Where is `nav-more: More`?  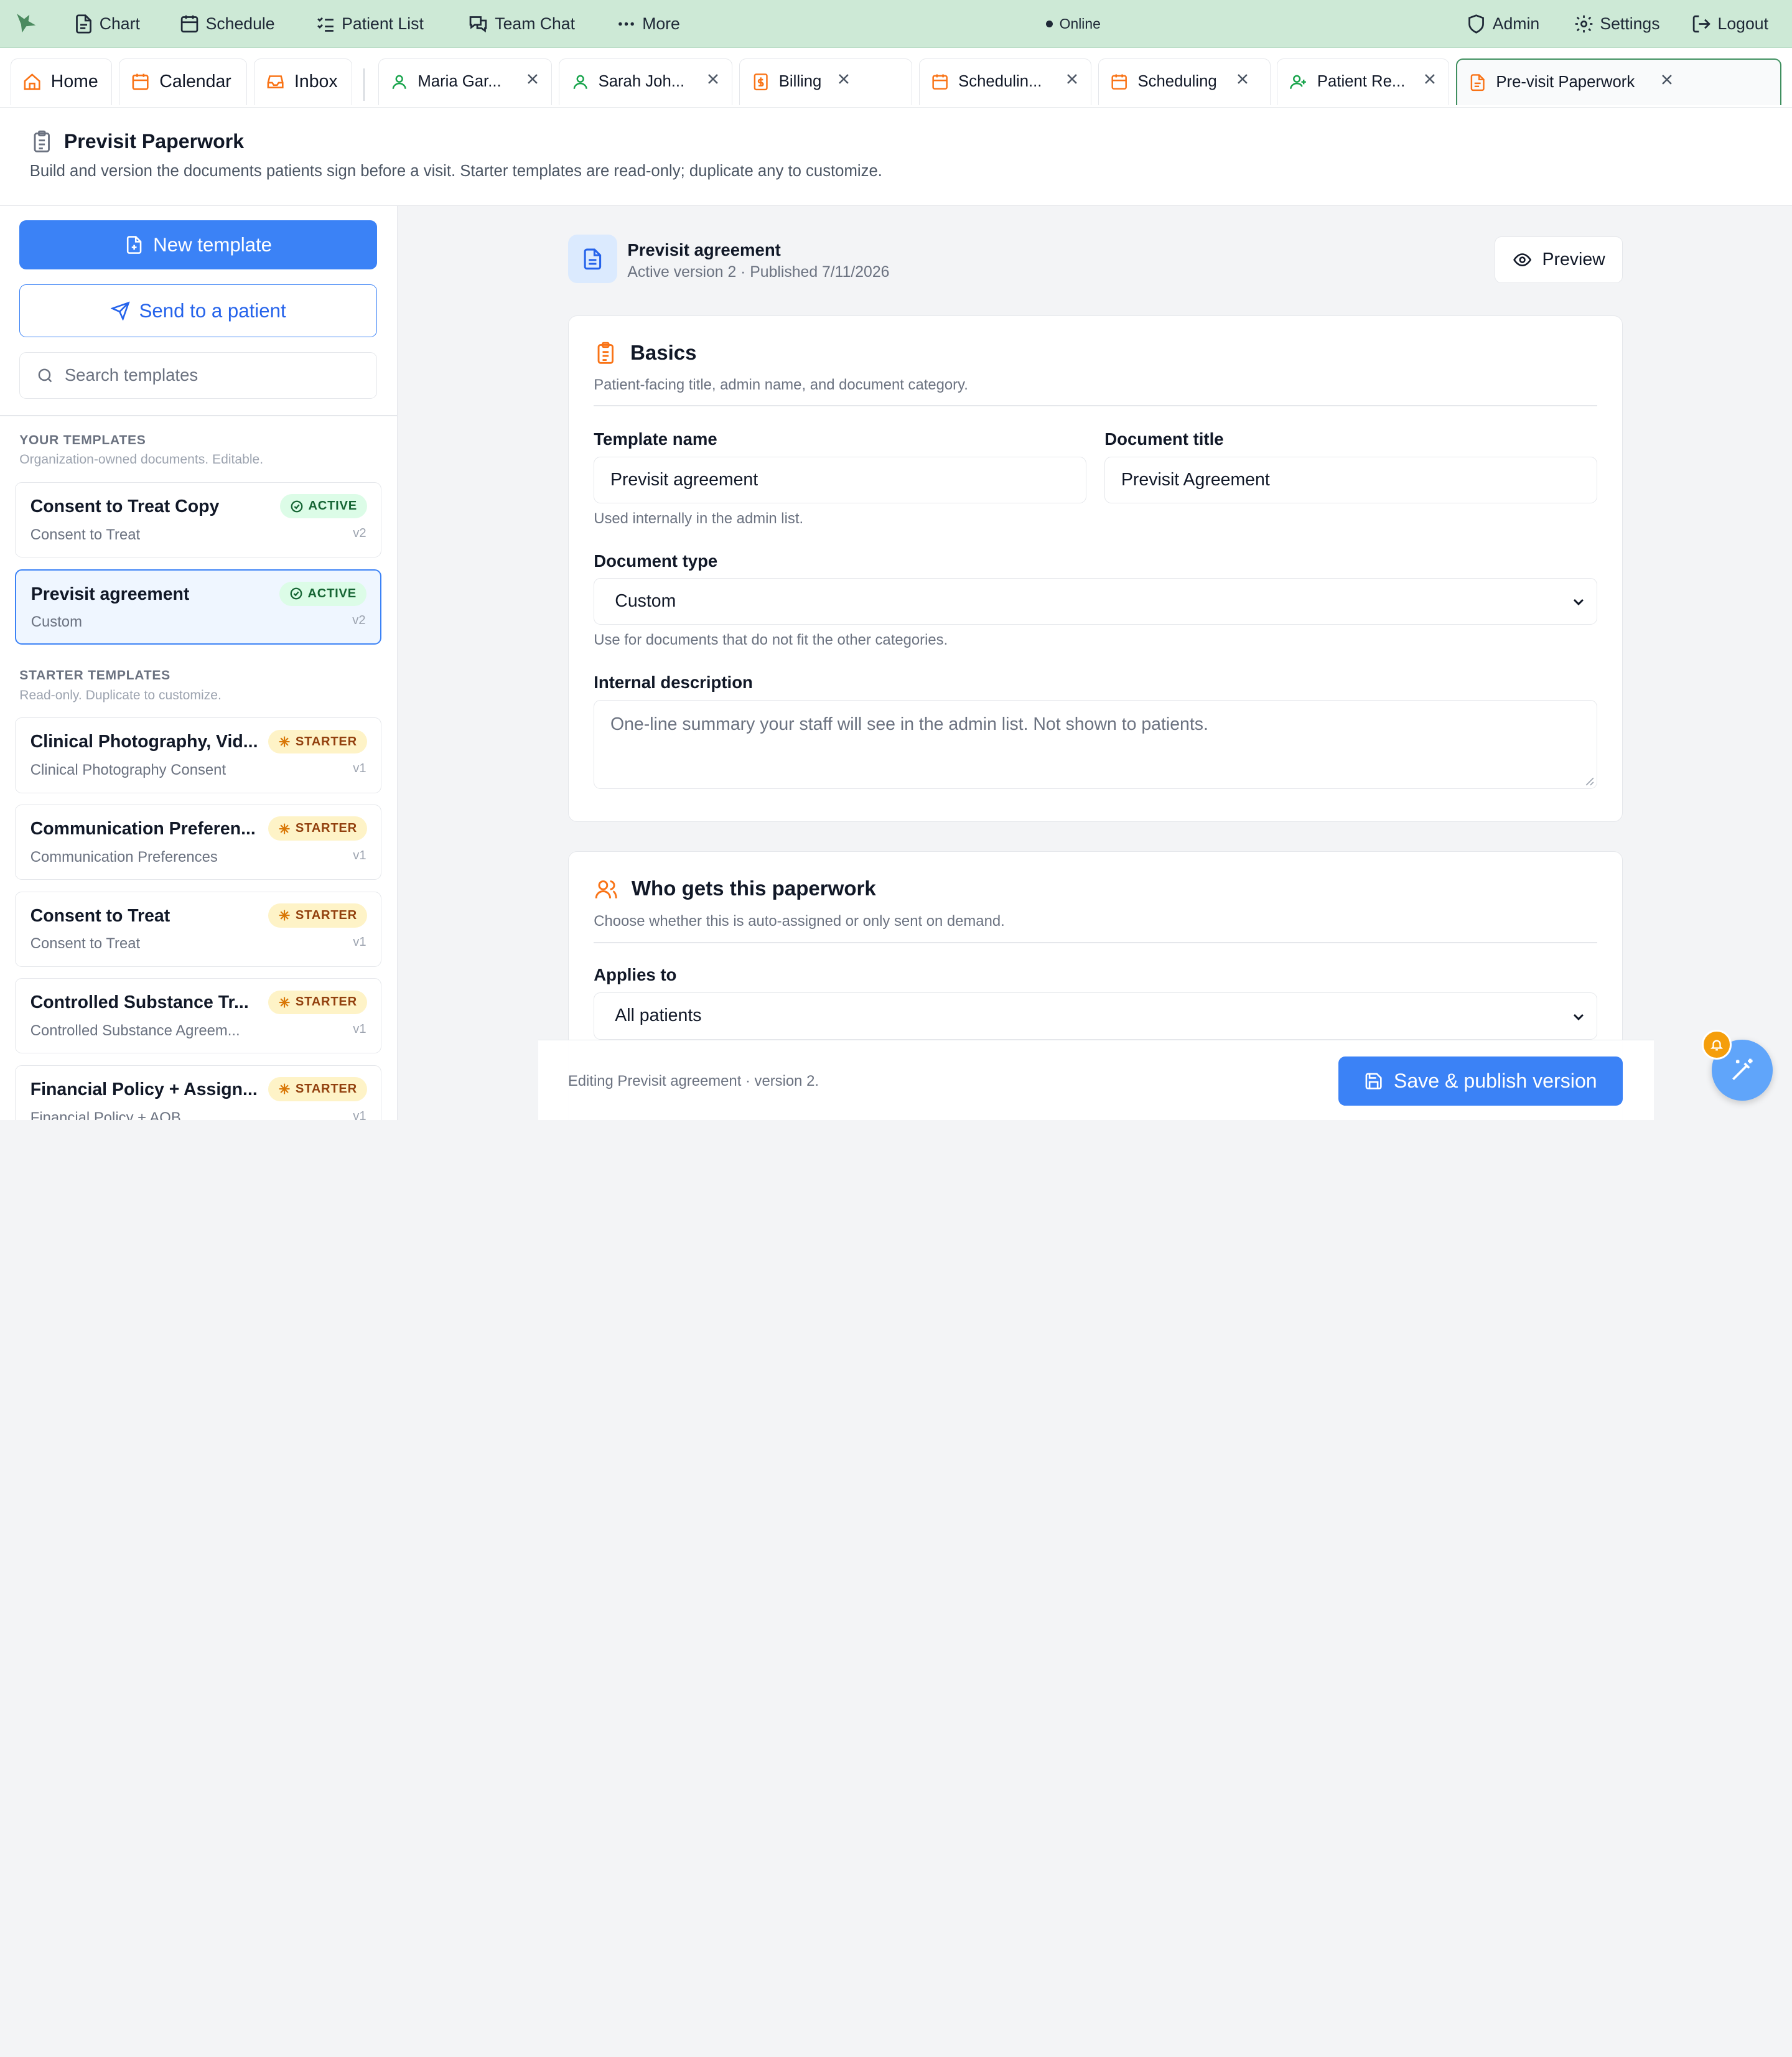
nav-more: More is located at coordinates (648, 24).